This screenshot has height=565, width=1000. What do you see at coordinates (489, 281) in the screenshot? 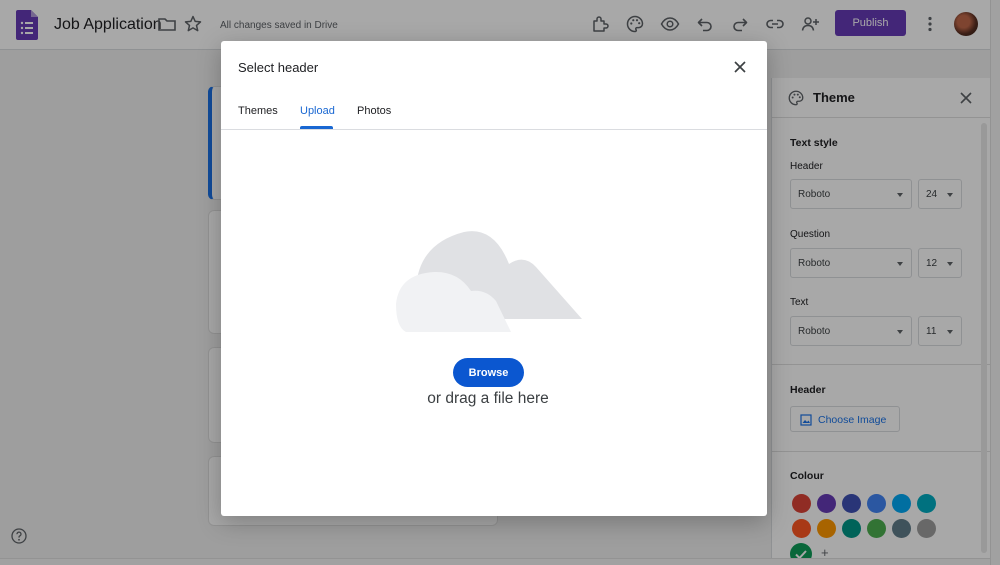
I see `cloud-upload-illustration-icon` at bounding box center [489, 281].